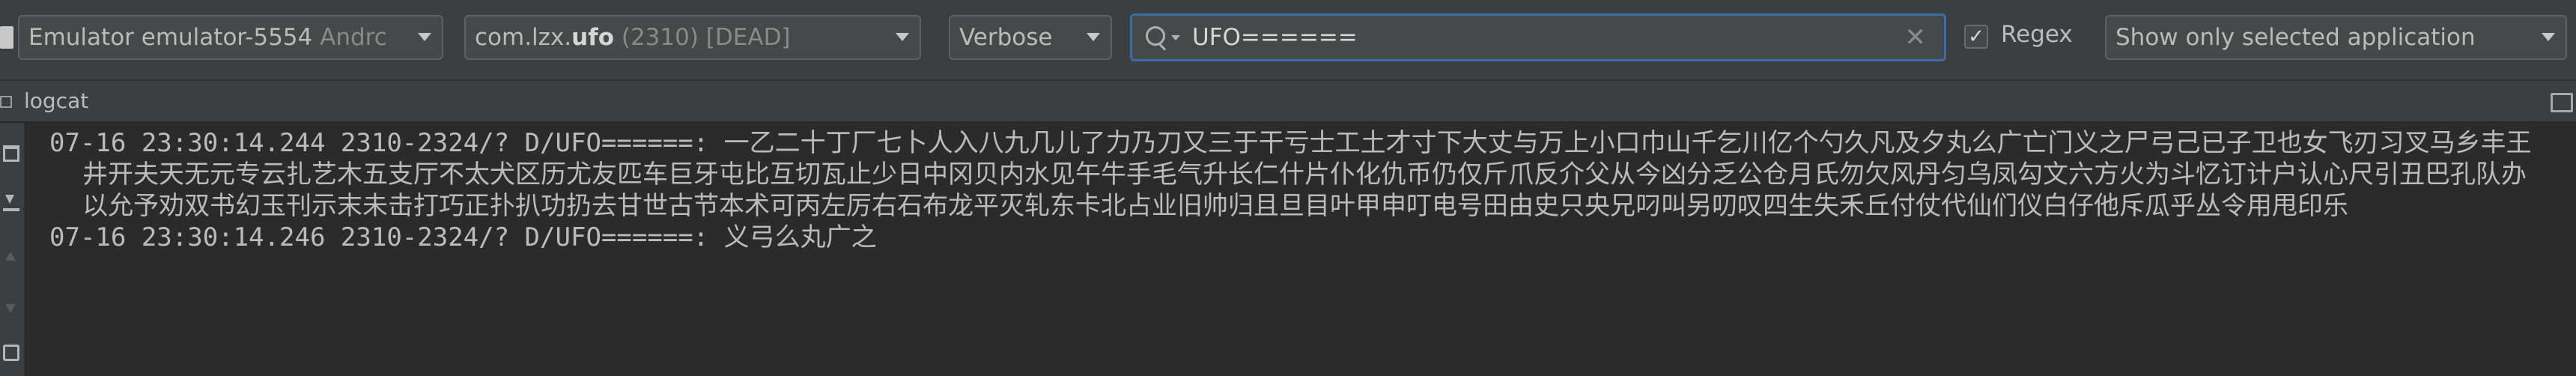  I want to click on process-status: (2310) [DEAD], so click(702, 37).